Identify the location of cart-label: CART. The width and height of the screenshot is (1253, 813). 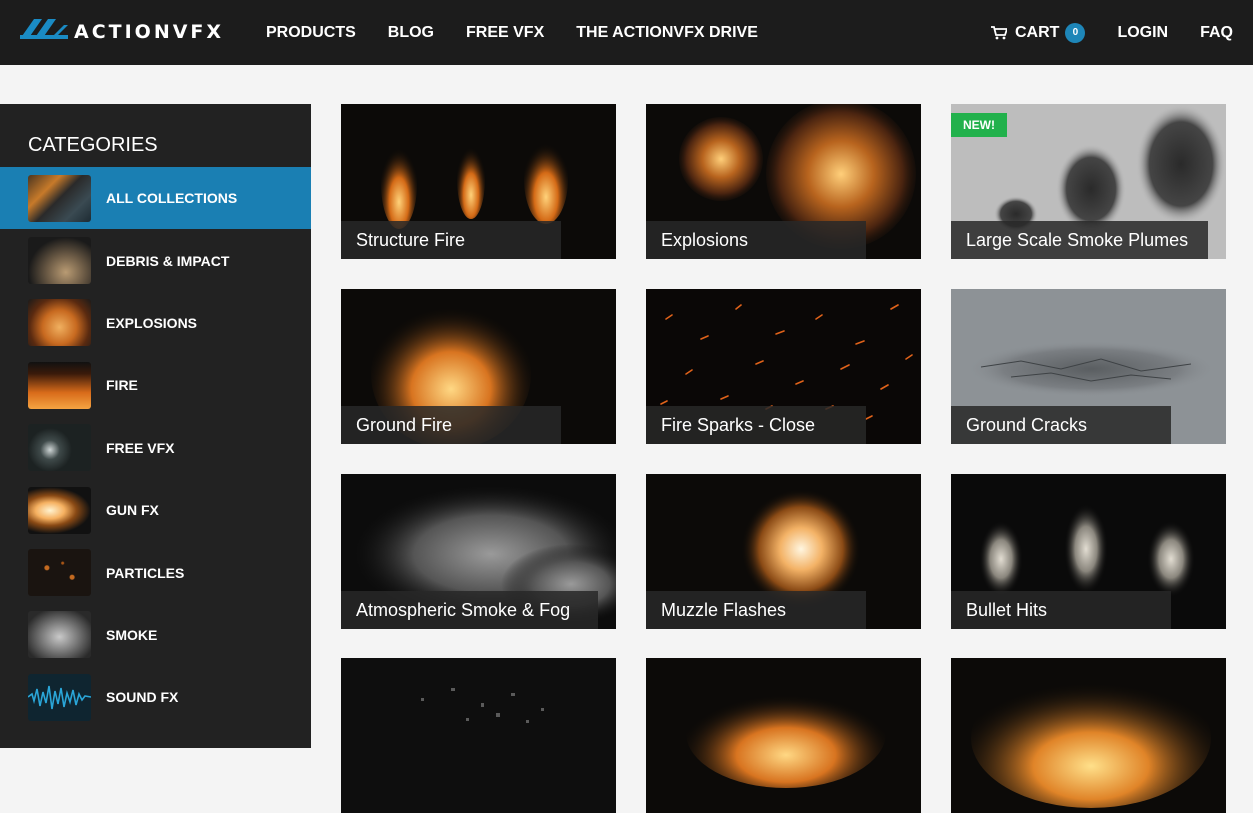
(1037, 32).